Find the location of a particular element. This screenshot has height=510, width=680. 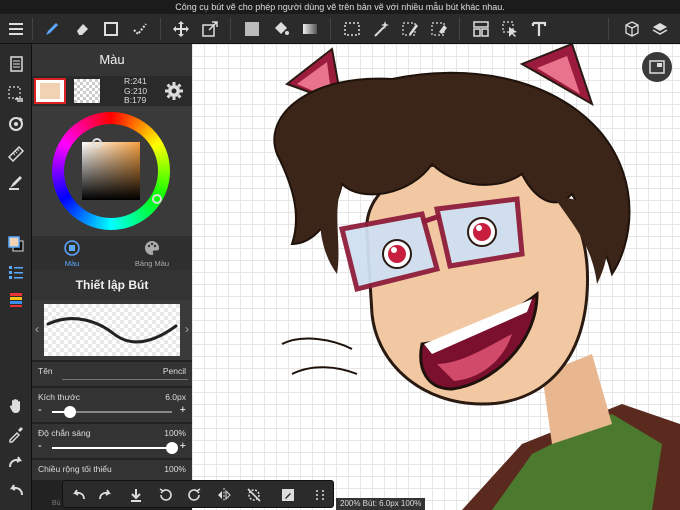

brush-name-value: Pencil is located at coordinates (174, 371).